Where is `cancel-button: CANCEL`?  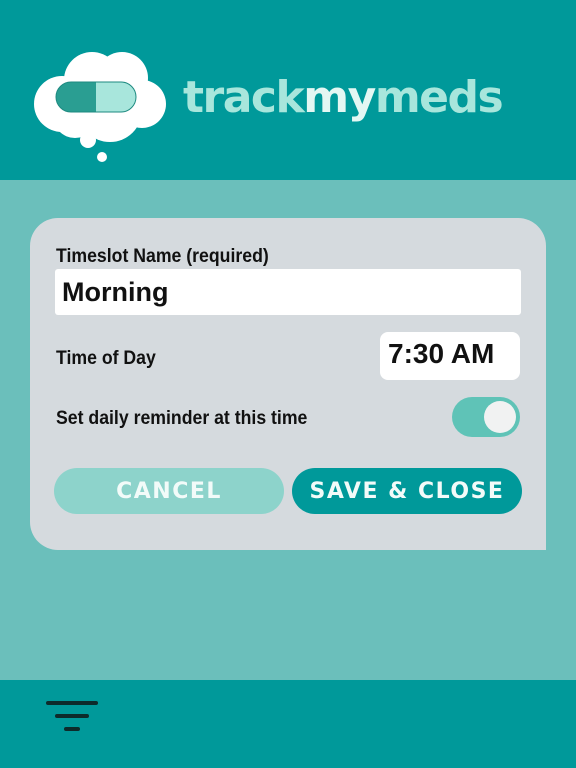
cancel-button: CANCEL is located at coordinates (169, 491).